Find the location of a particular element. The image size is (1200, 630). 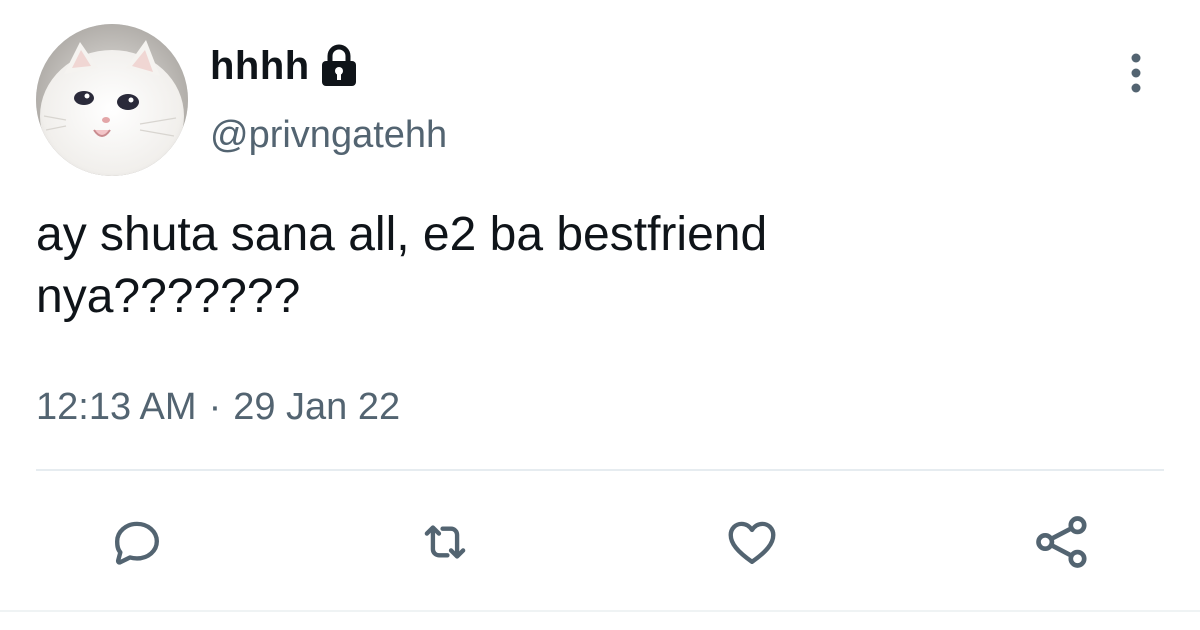

avatar is located at coordinates (112, 100).